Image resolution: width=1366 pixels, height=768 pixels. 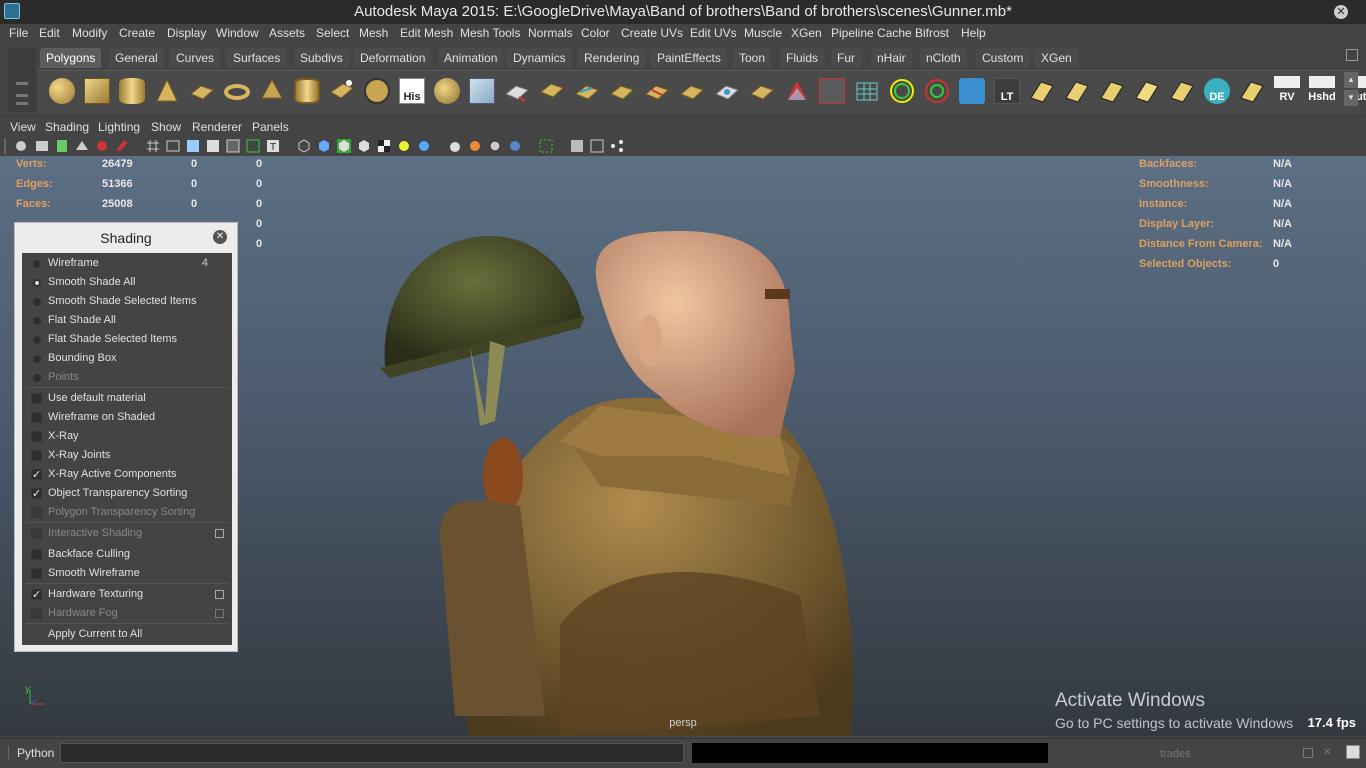 I want to click on shelf-tab-subdivs: Subdivs, so click(x=321, y=58).